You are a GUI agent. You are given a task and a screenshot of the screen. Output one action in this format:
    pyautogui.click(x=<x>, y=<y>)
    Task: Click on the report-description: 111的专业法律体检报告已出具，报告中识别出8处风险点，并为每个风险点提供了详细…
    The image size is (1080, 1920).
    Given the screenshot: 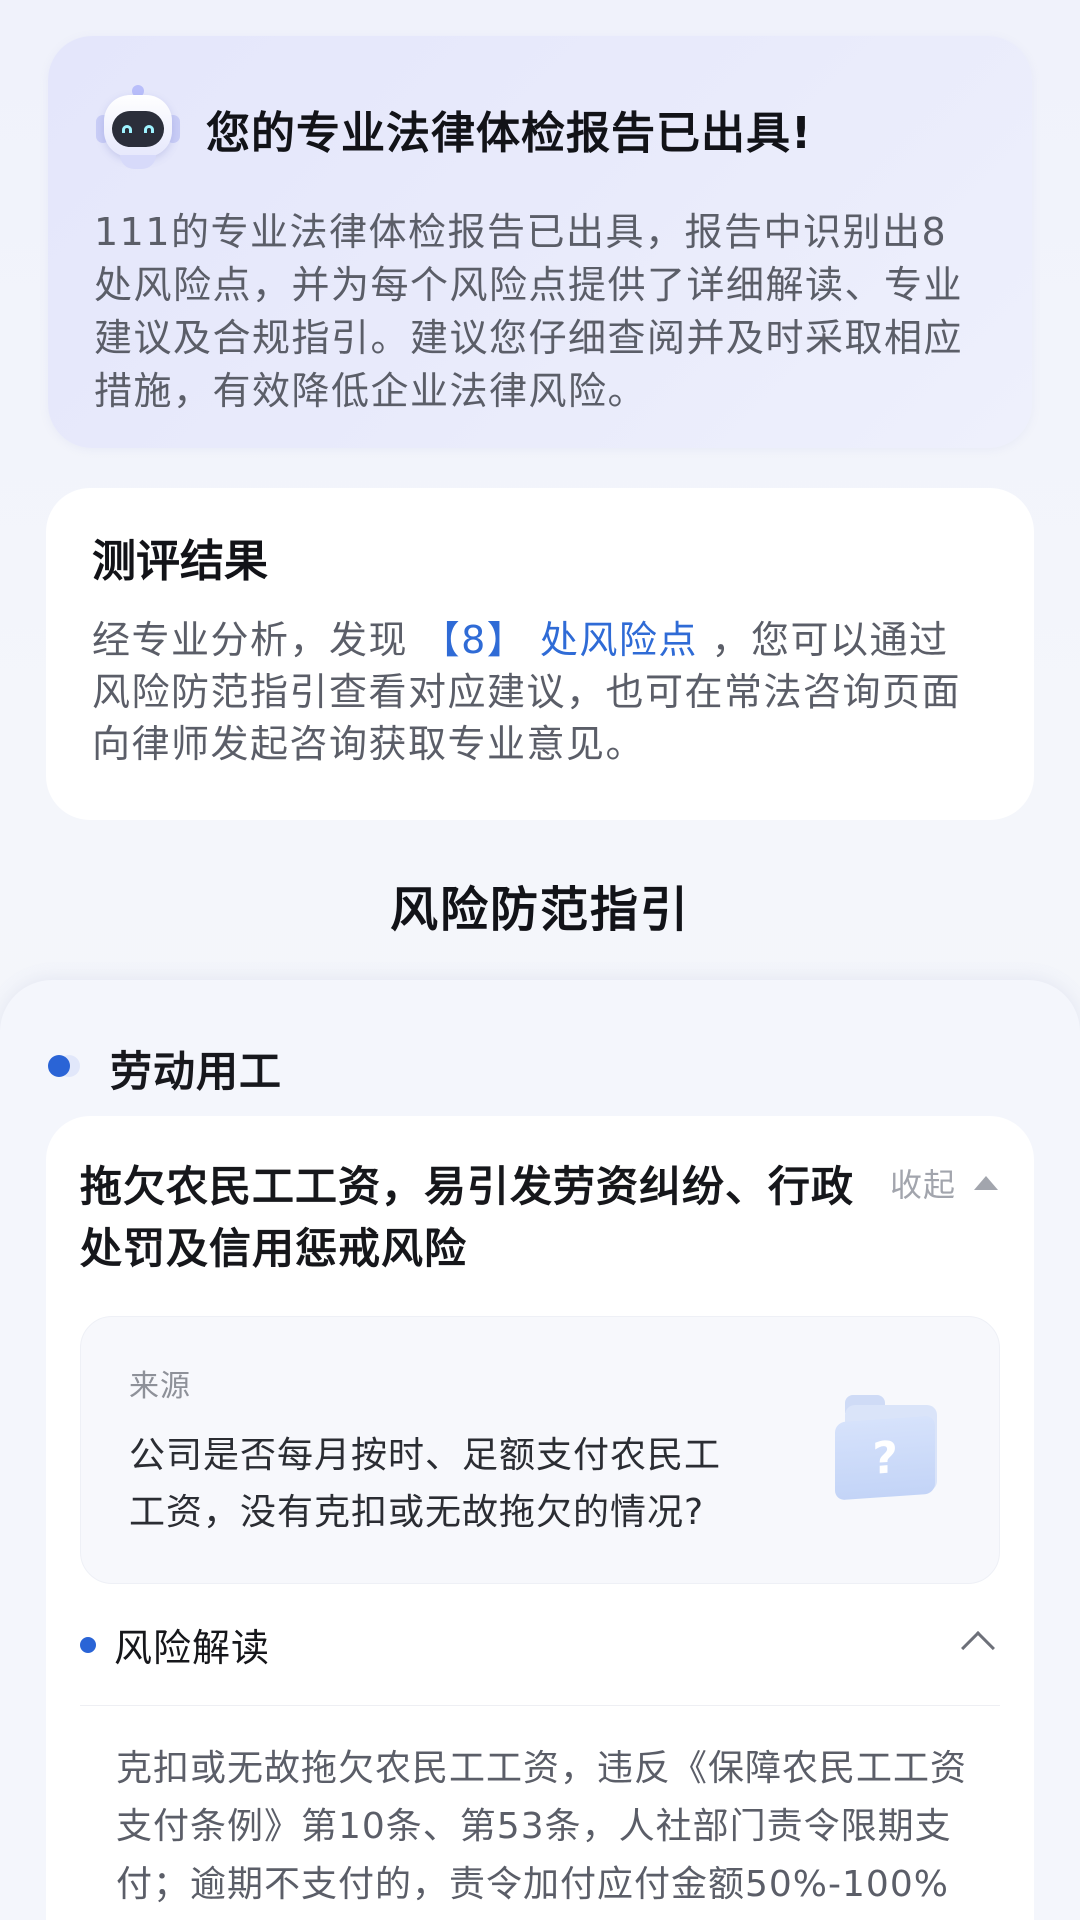 What is the action you would take?
    pyautogui.click(x=529, y=311)
    